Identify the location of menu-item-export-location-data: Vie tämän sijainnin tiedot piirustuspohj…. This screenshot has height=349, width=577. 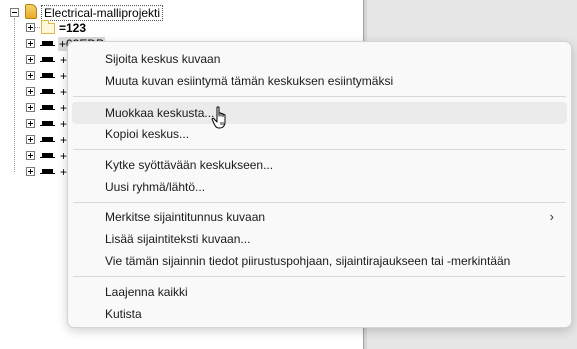
(319, 261).